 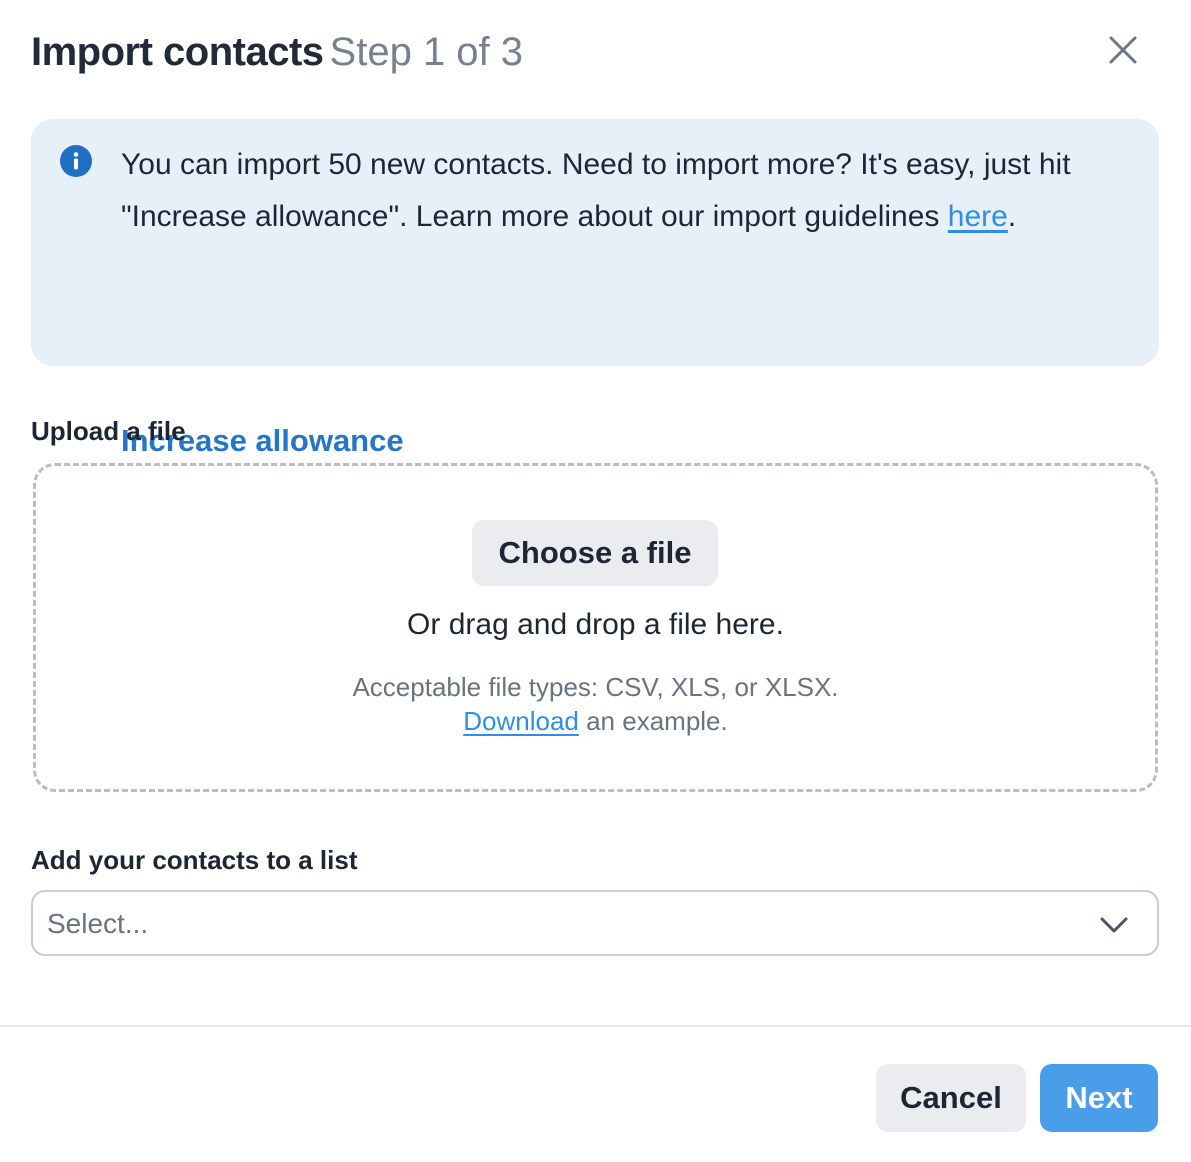 What do you see at coordinates (194, 860) in the screenshot?
I see `list-label: Add your contacts to a list` at bounding box center [194, 860].